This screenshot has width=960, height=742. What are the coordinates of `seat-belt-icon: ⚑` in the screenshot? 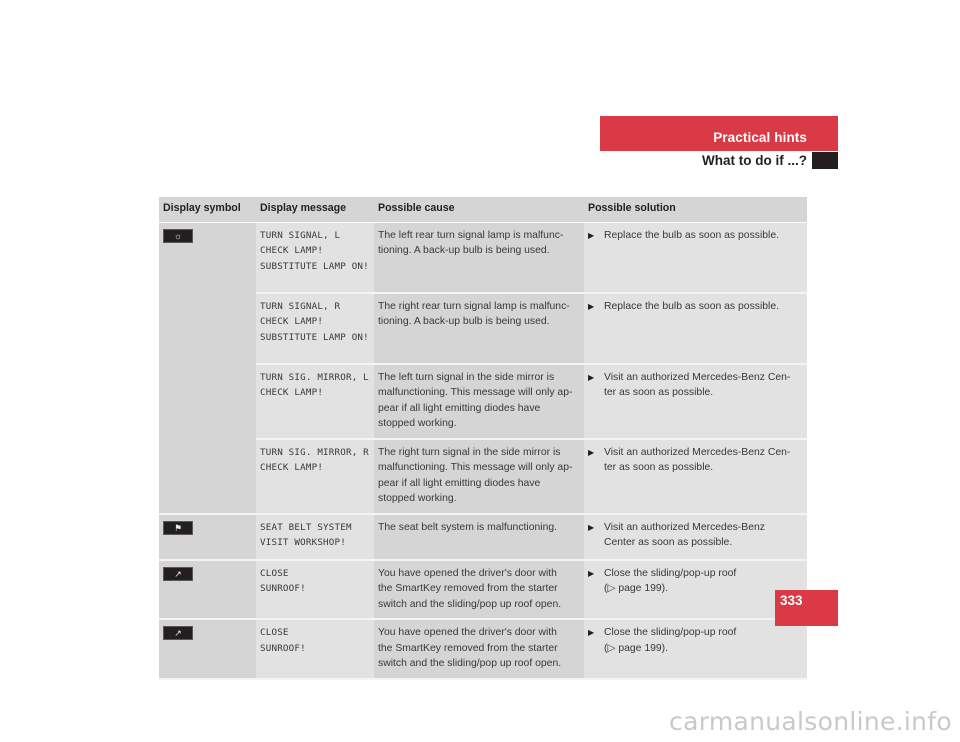 It's located at (178, 527).